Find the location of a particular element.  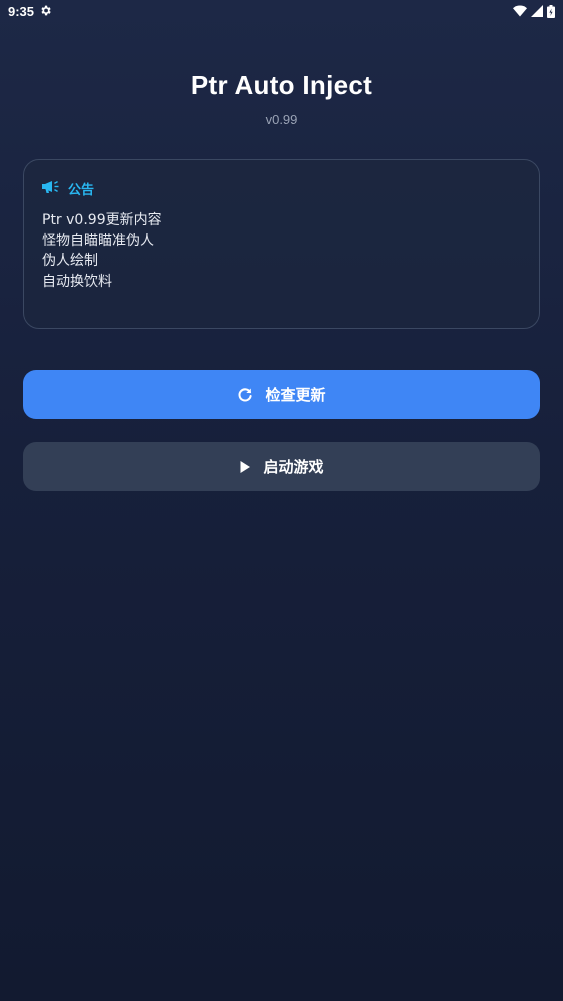

check-update-button: 检查更新 is located at coordinates (281, 394).